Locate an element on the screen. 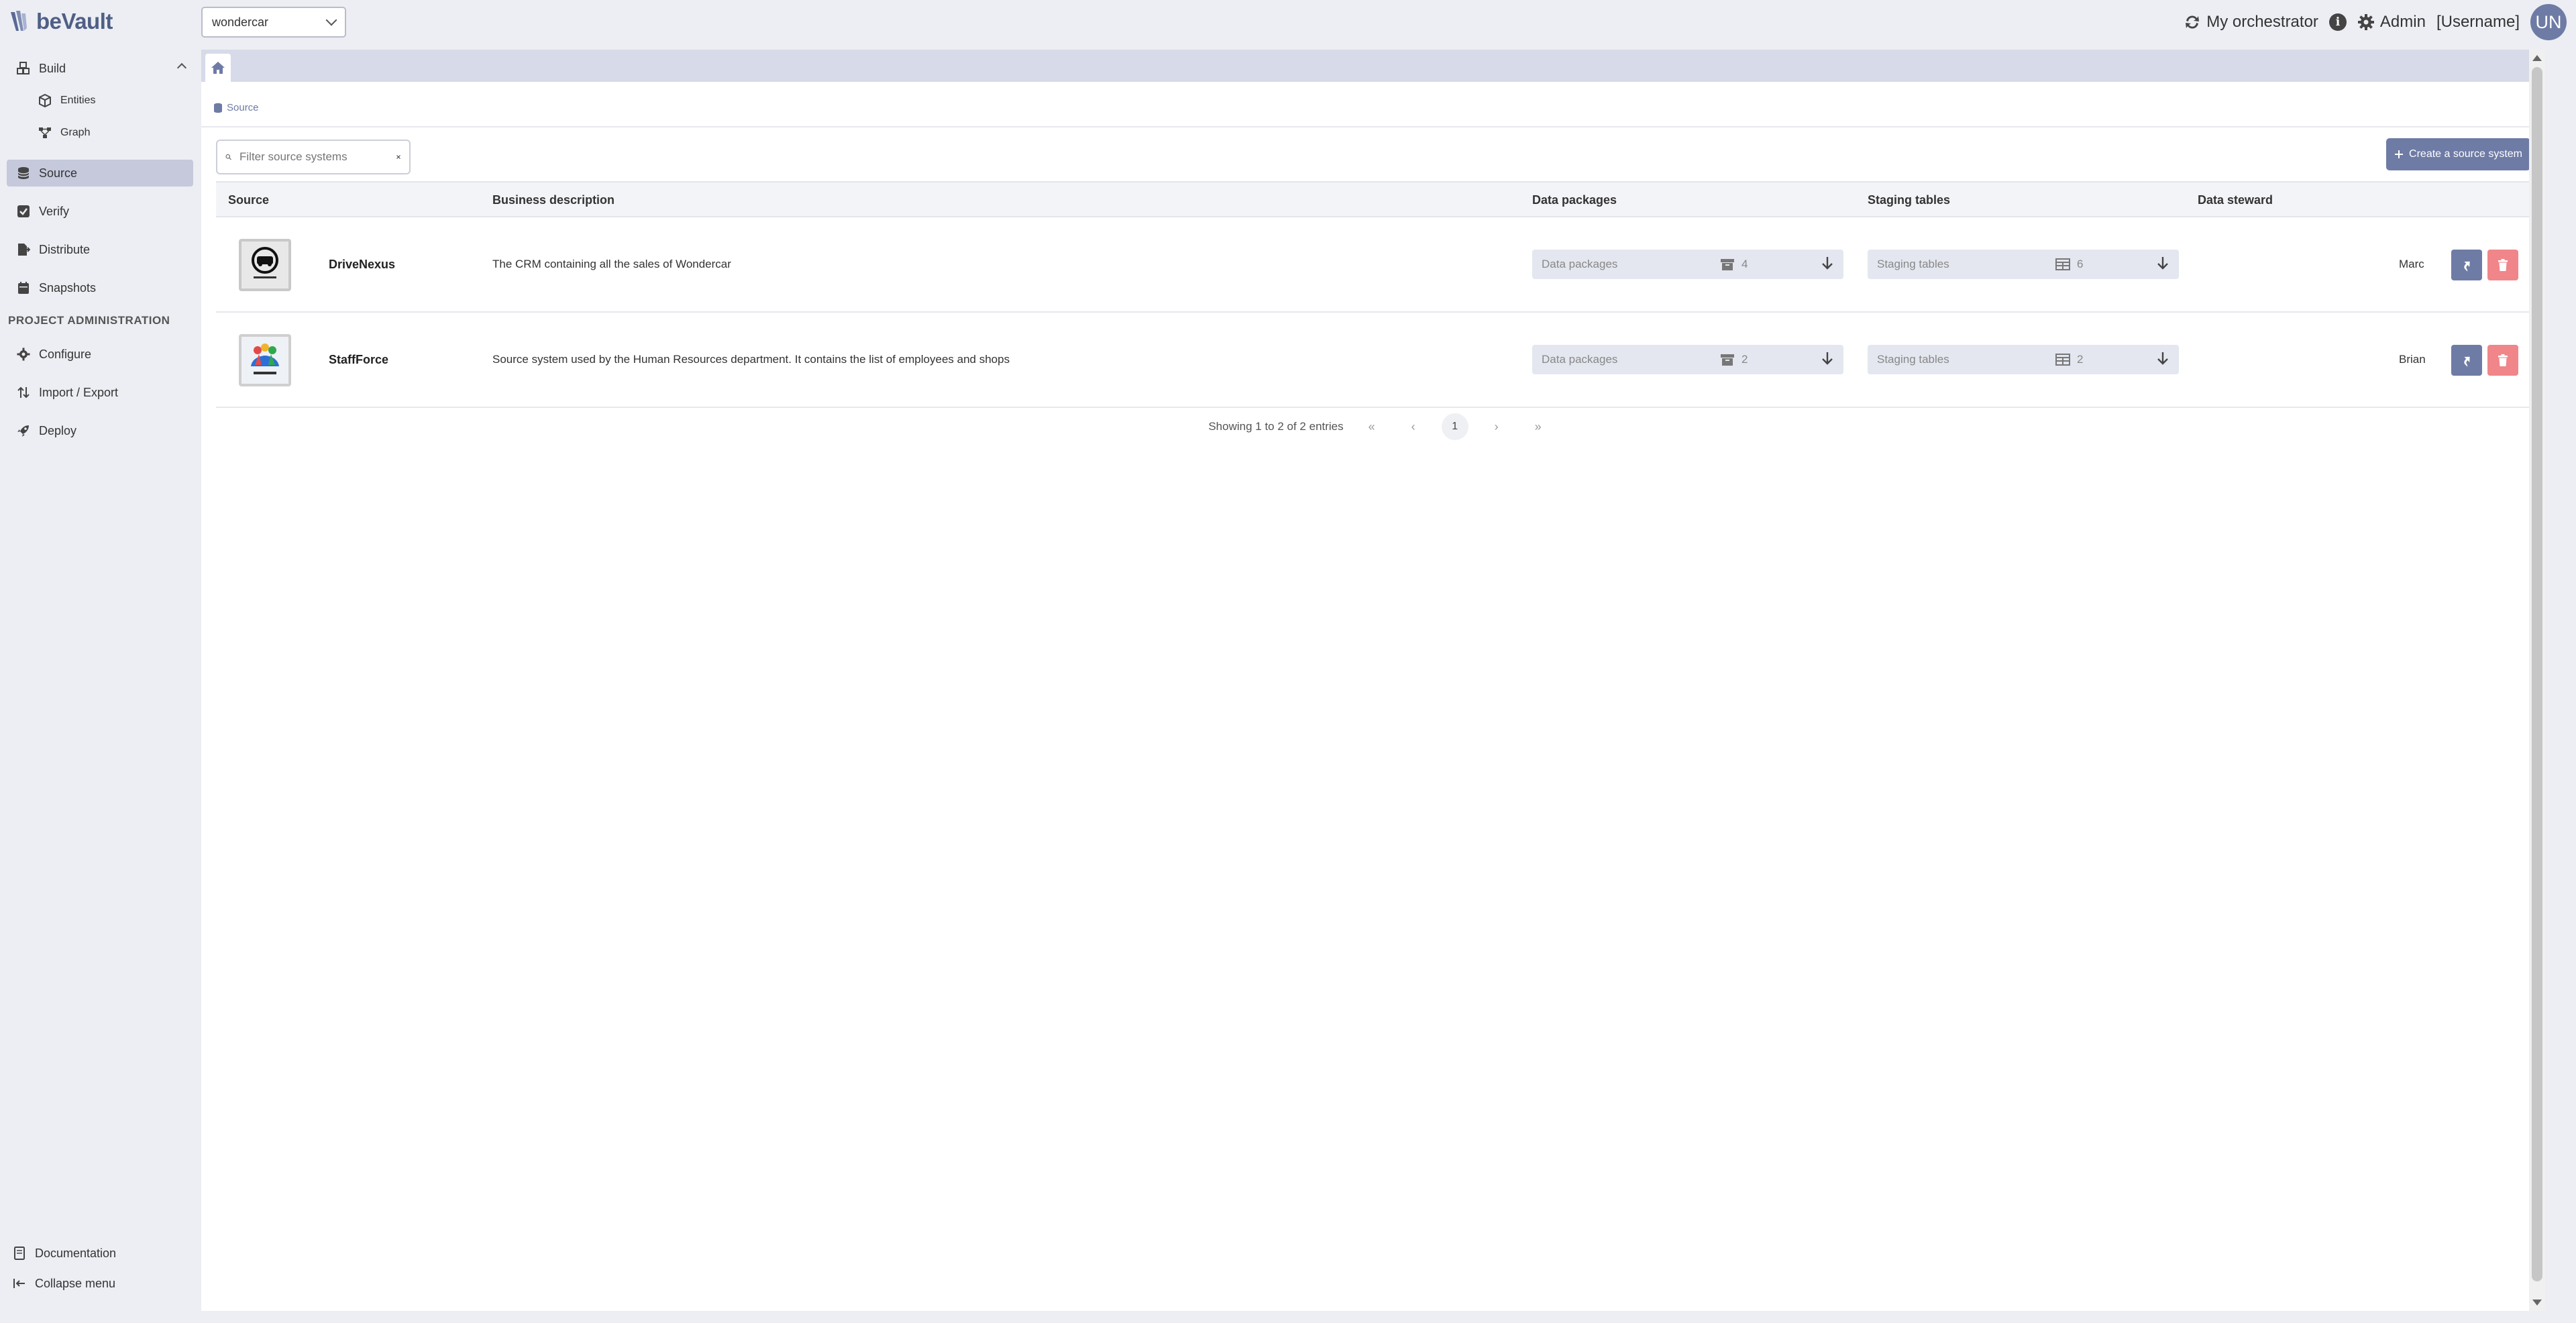 The height and width of the screenshot is (1323, 2576). chevron-down-icon is located at coordinates (331, 20).